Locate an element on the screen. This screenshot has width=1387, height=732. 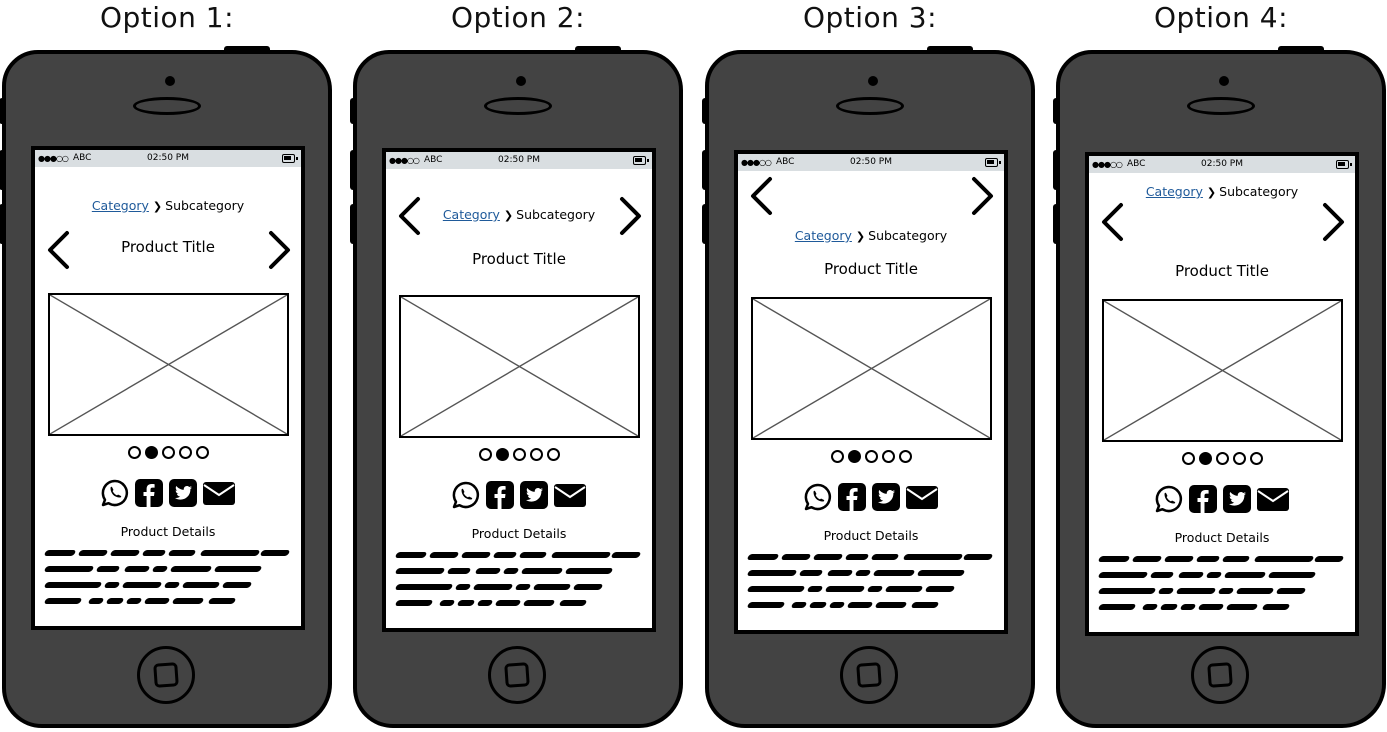
carousel-indicator is located at coordinates (1222, 458).